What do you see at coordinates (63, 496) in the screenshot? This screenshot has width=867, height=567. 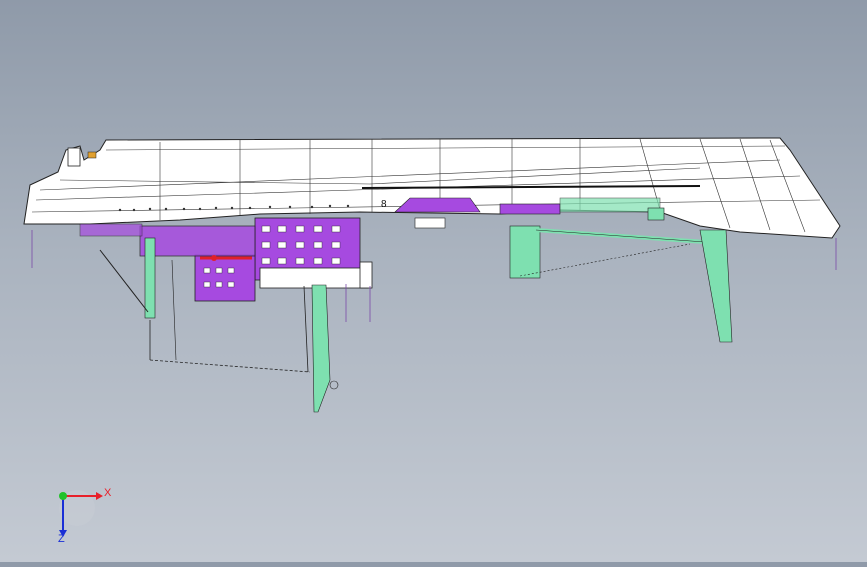 I see `y-axis-dot` at bounding box center [63, 496].